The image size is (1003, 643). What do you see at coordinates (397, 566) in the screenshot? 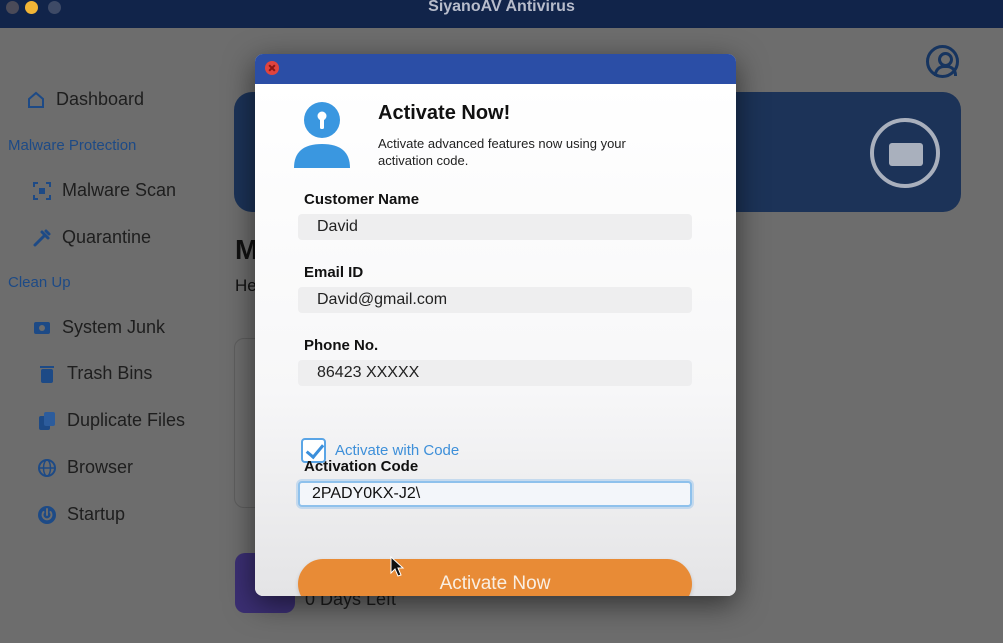
I see `mouse-cursor-icon` at bounding box center [397, 566].